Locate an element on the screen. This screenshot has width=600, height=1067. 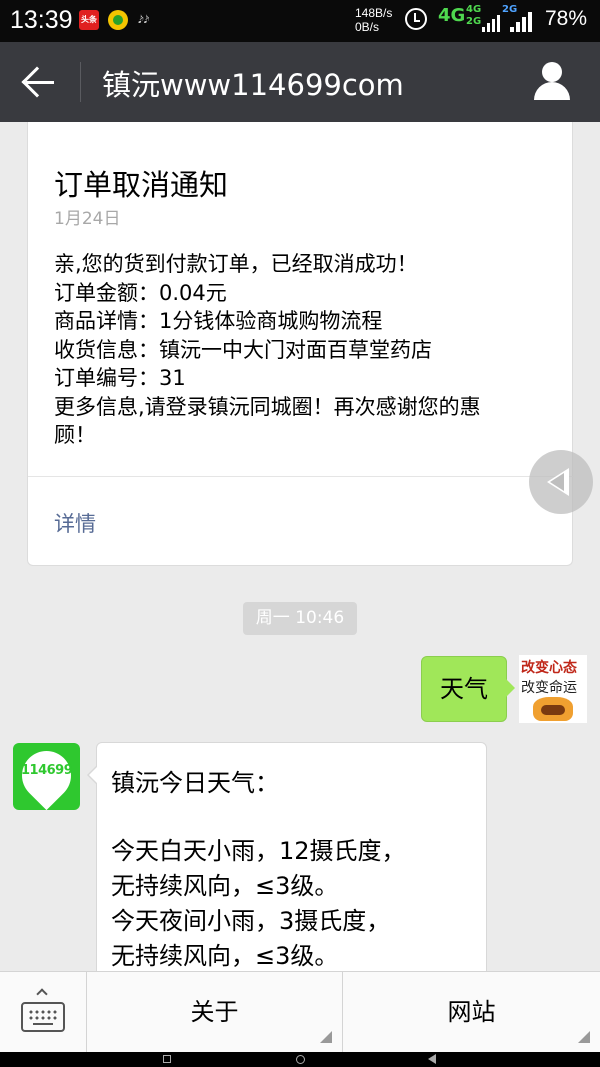
bot-avatar-label: 114699 is located at coordinates (47, 770).